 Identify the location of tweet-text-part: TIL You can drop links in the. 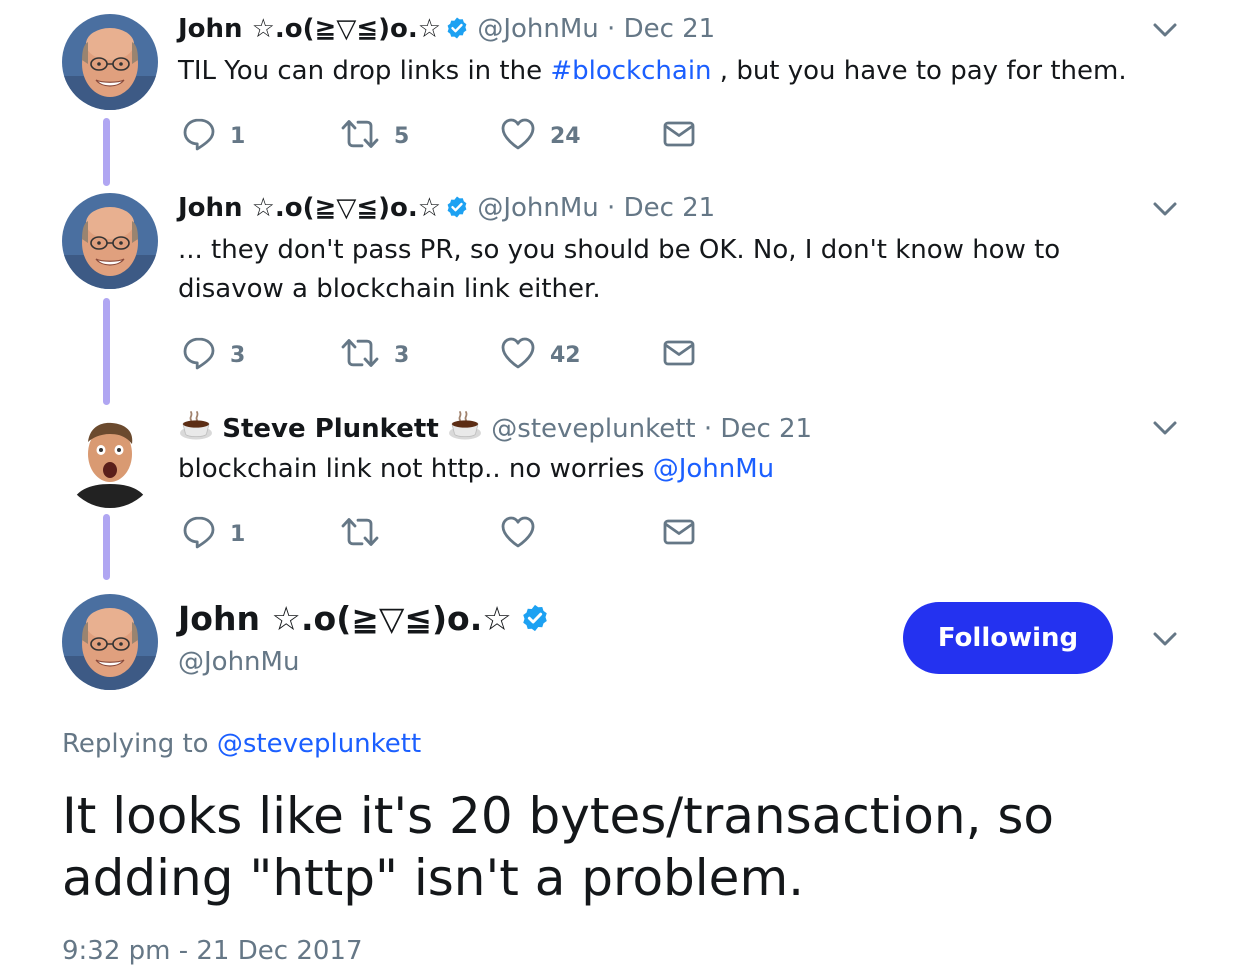
(364, 71).